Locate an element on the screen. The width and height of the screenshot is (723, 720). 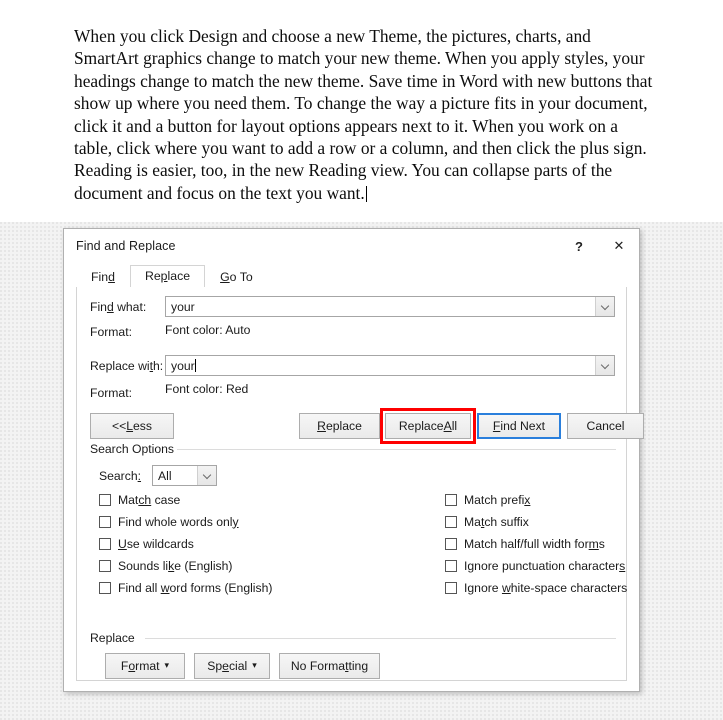
replace-with-combobox: your is located at coordinates (390, 365).